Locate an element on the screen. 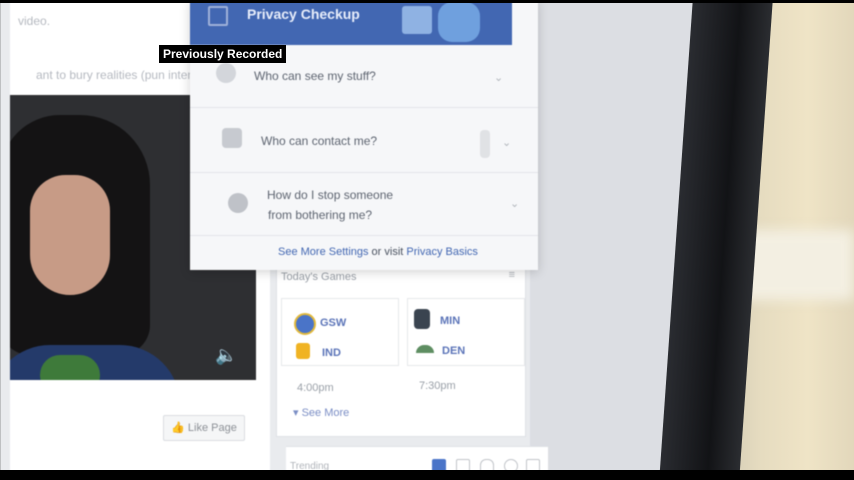 This screenshot has height=480, width=854. dinosaur-illustration-icon is located at coordinates (459, 22).